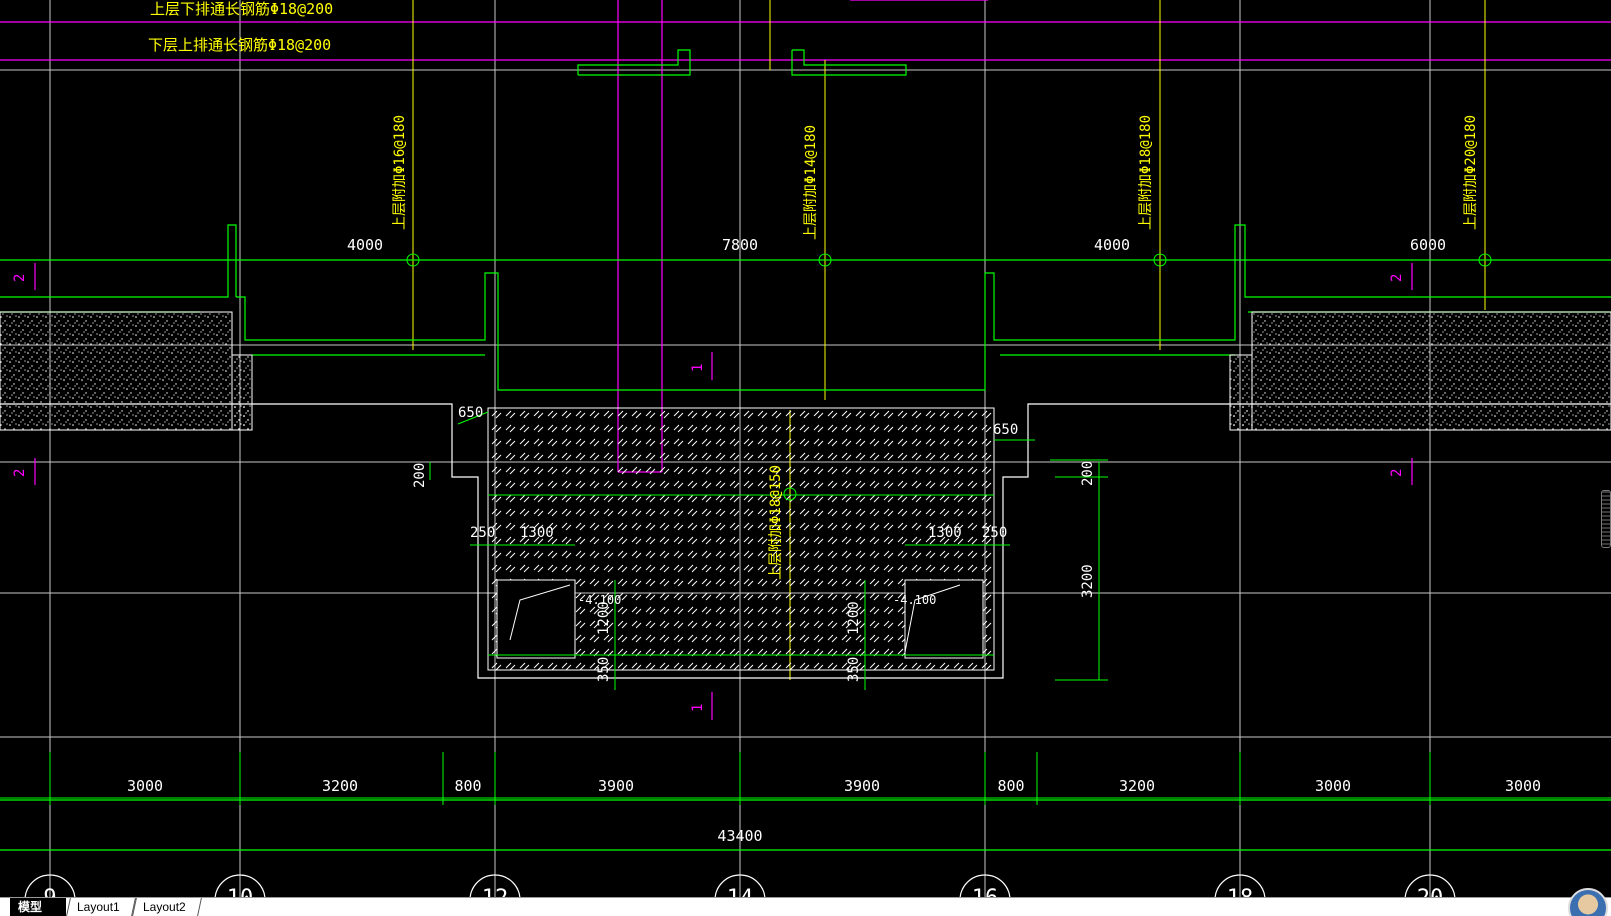  Describe the element at coordinates (164, 907) in the screenshot. I see `tab-layout2-label: Layout2` at that location.